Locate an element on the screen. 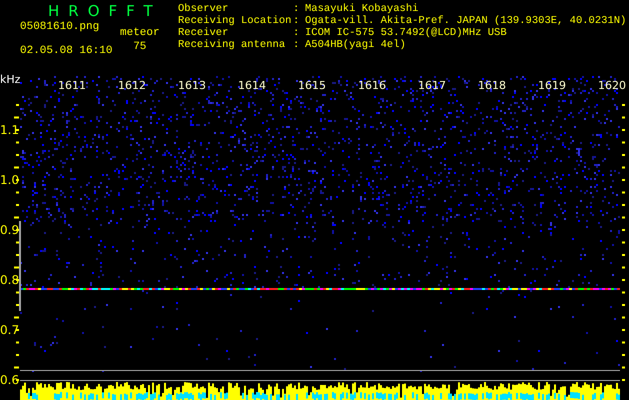  info-label: Observer is located at coordinates (204, 9).